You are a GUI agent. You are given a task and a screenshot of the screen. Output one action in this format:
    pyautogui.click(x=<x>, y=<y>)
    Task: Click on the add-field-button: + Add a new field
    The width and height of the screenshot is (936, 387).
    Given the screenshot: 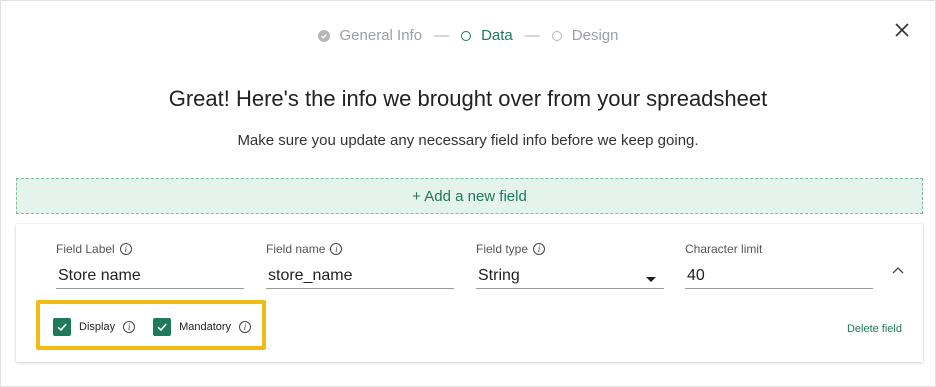 What is the action you would take?
    pyautogui.click(x=469, y=196)
    